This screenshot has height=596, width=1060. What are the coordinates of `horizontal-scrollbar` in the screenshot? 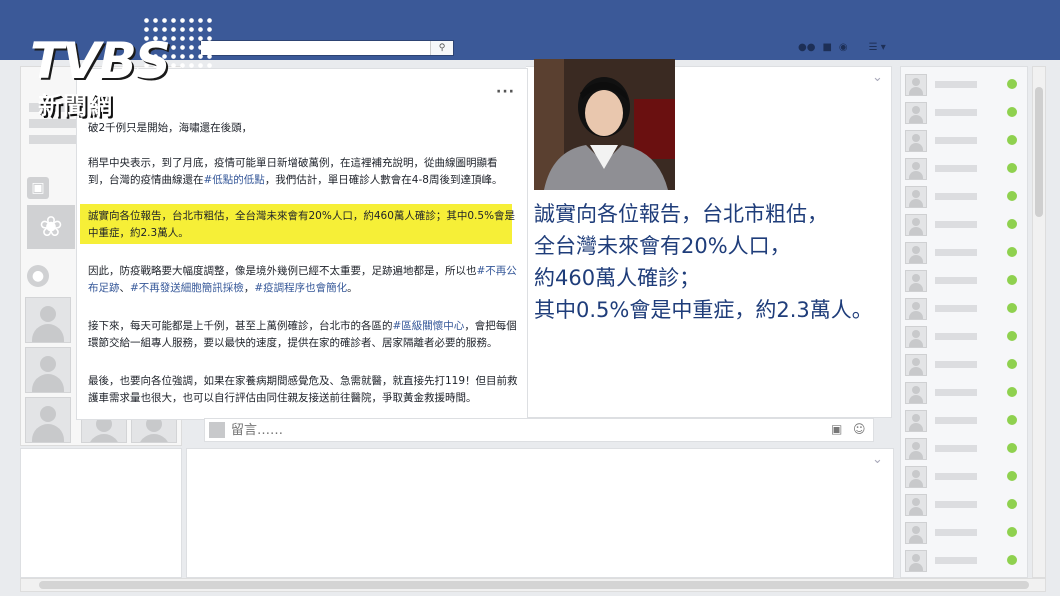 It's located at (533, 585).